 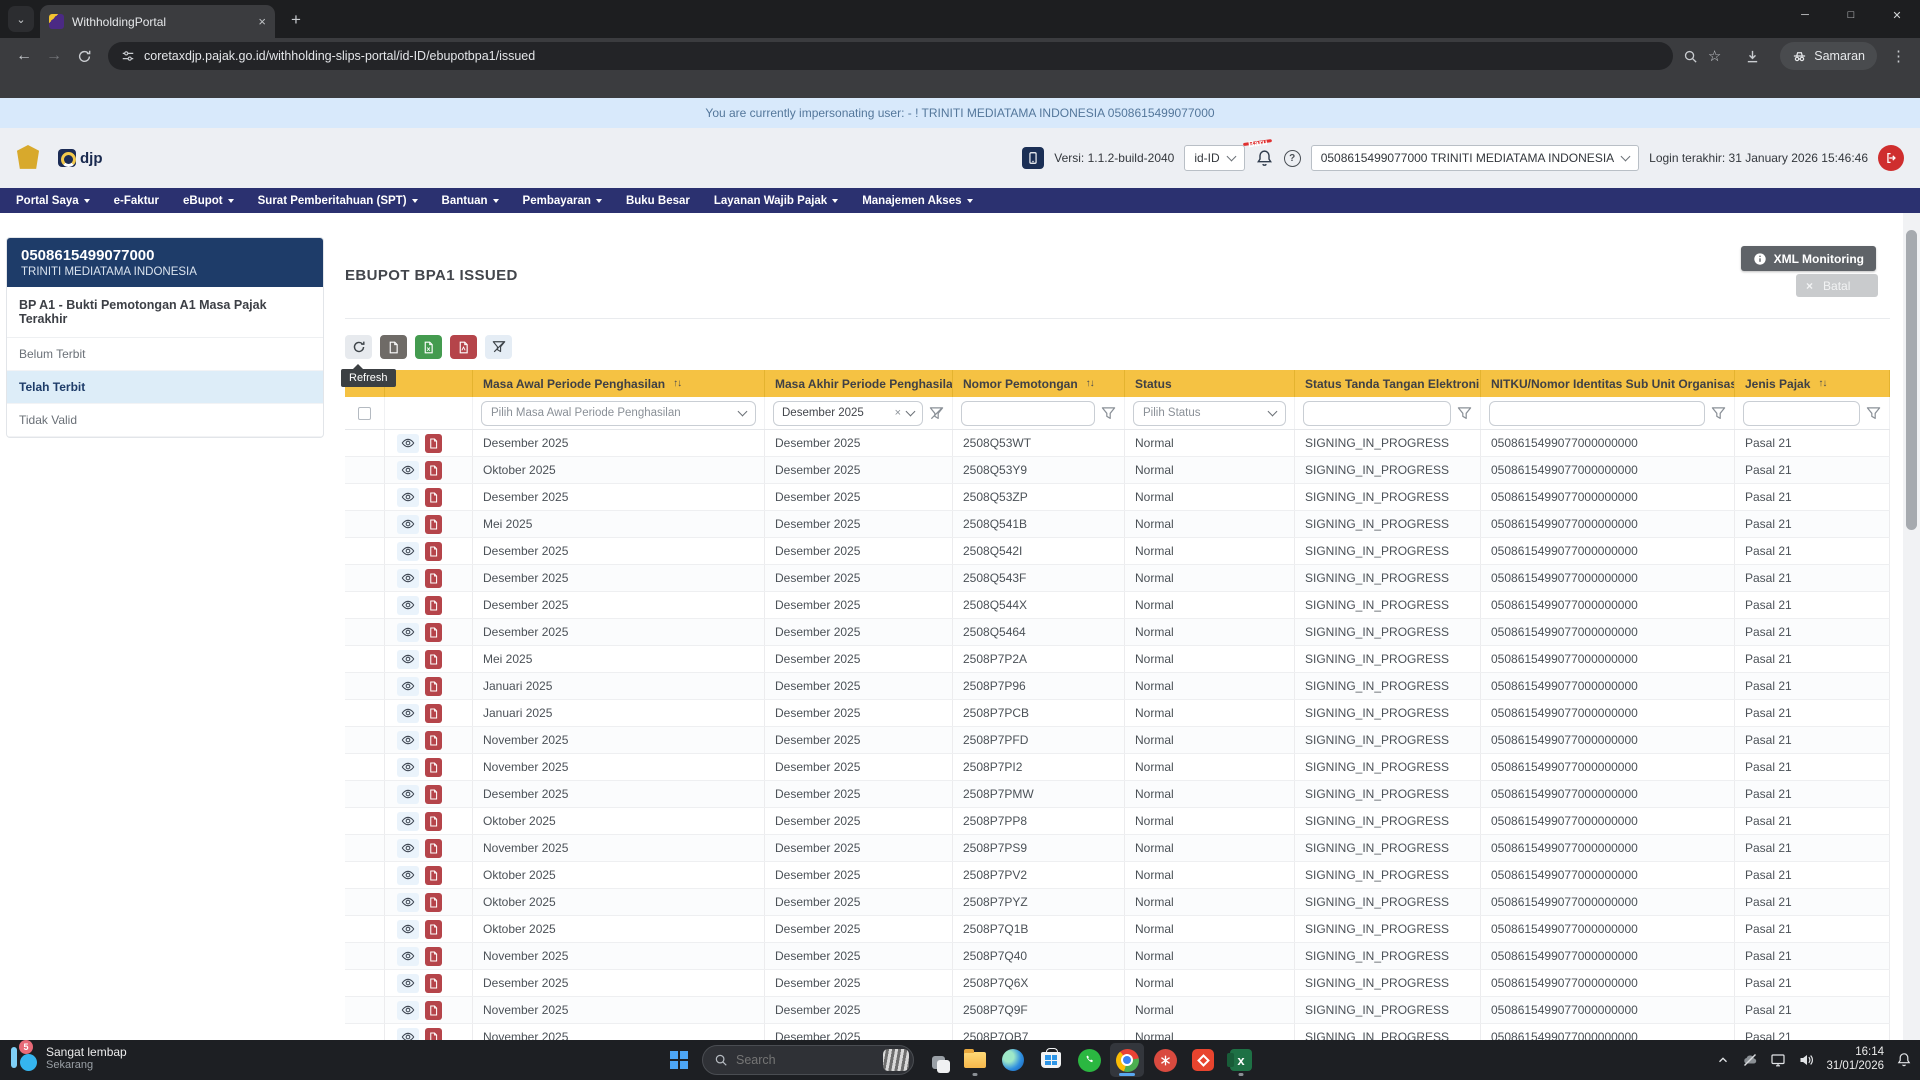 I want to click on status-filter-select: Pilih Status, so click(x=1209, y=413).